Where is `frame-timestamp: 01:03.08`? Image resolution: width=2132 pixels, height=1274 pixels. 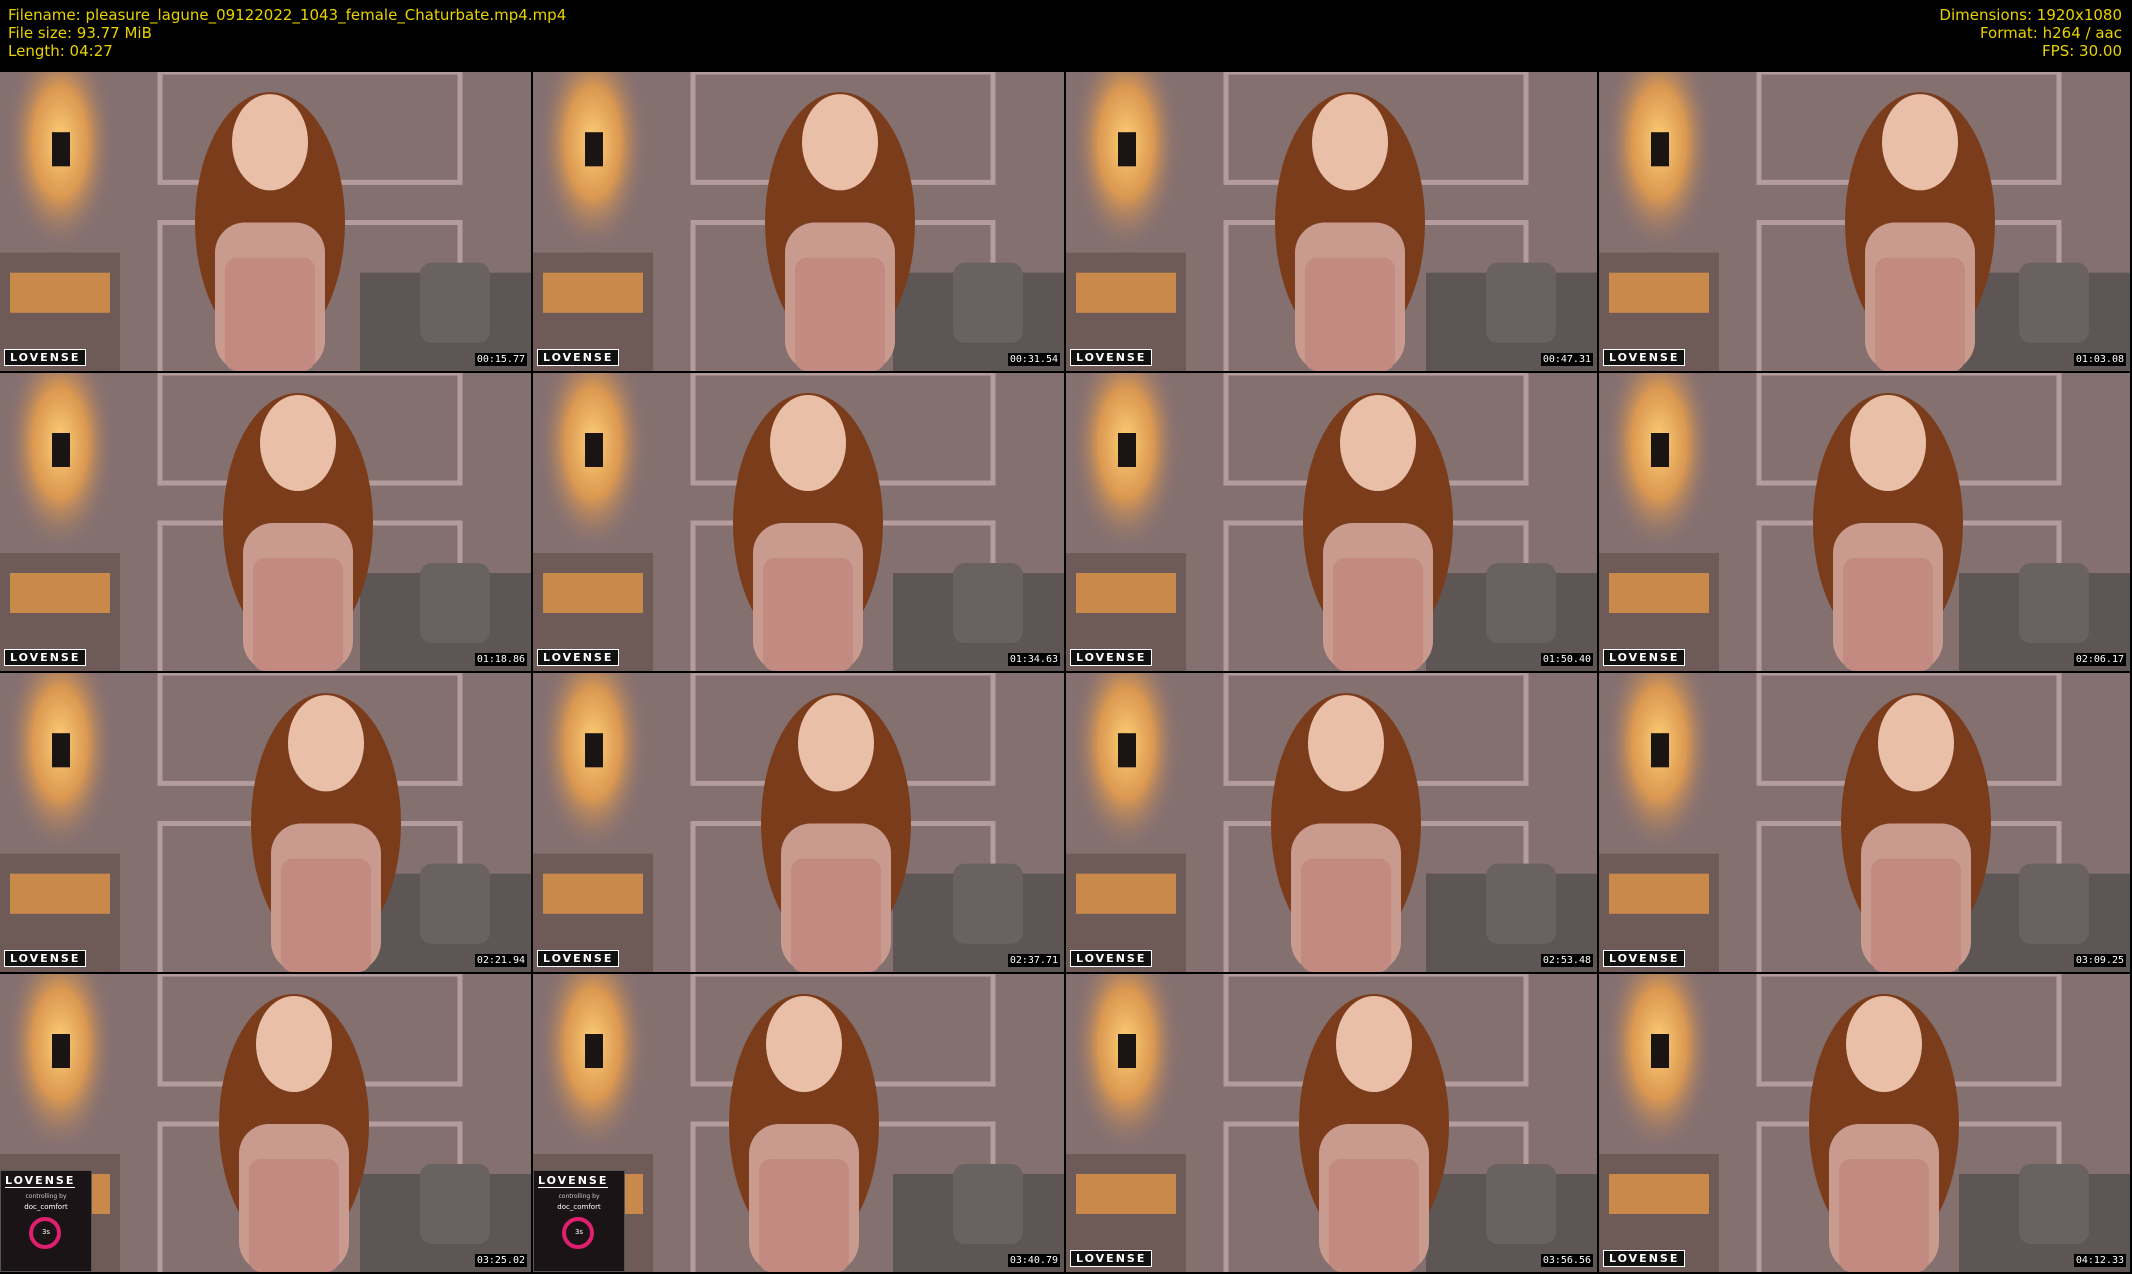 frame-timestamp: 01:03.08 is located at coordinates (2099, 359).